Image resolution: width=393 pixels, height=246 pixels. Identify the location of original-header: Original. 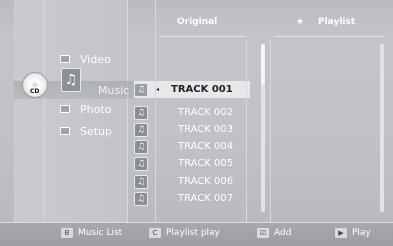
(197, 22).